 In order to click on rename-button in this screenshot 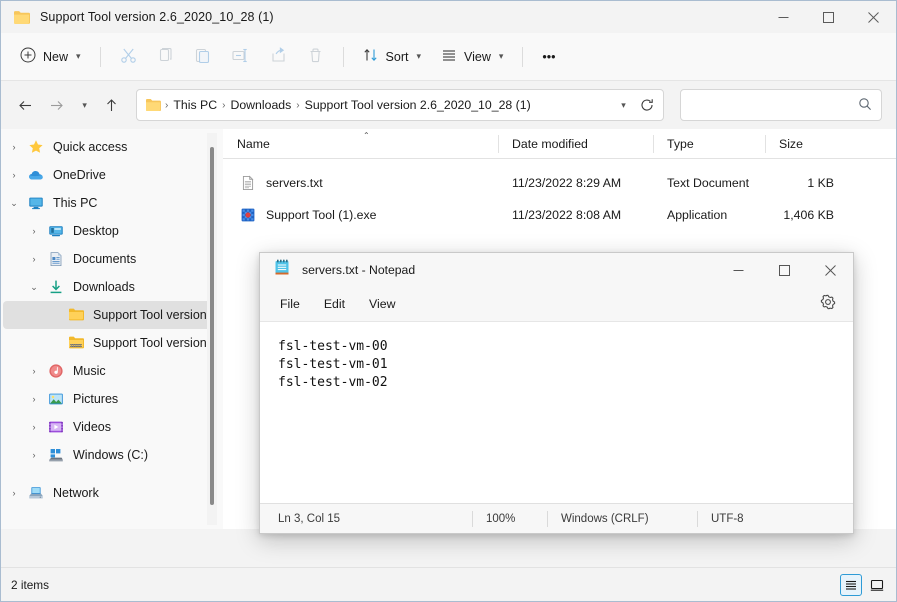, I will do `click(240, 57)`.